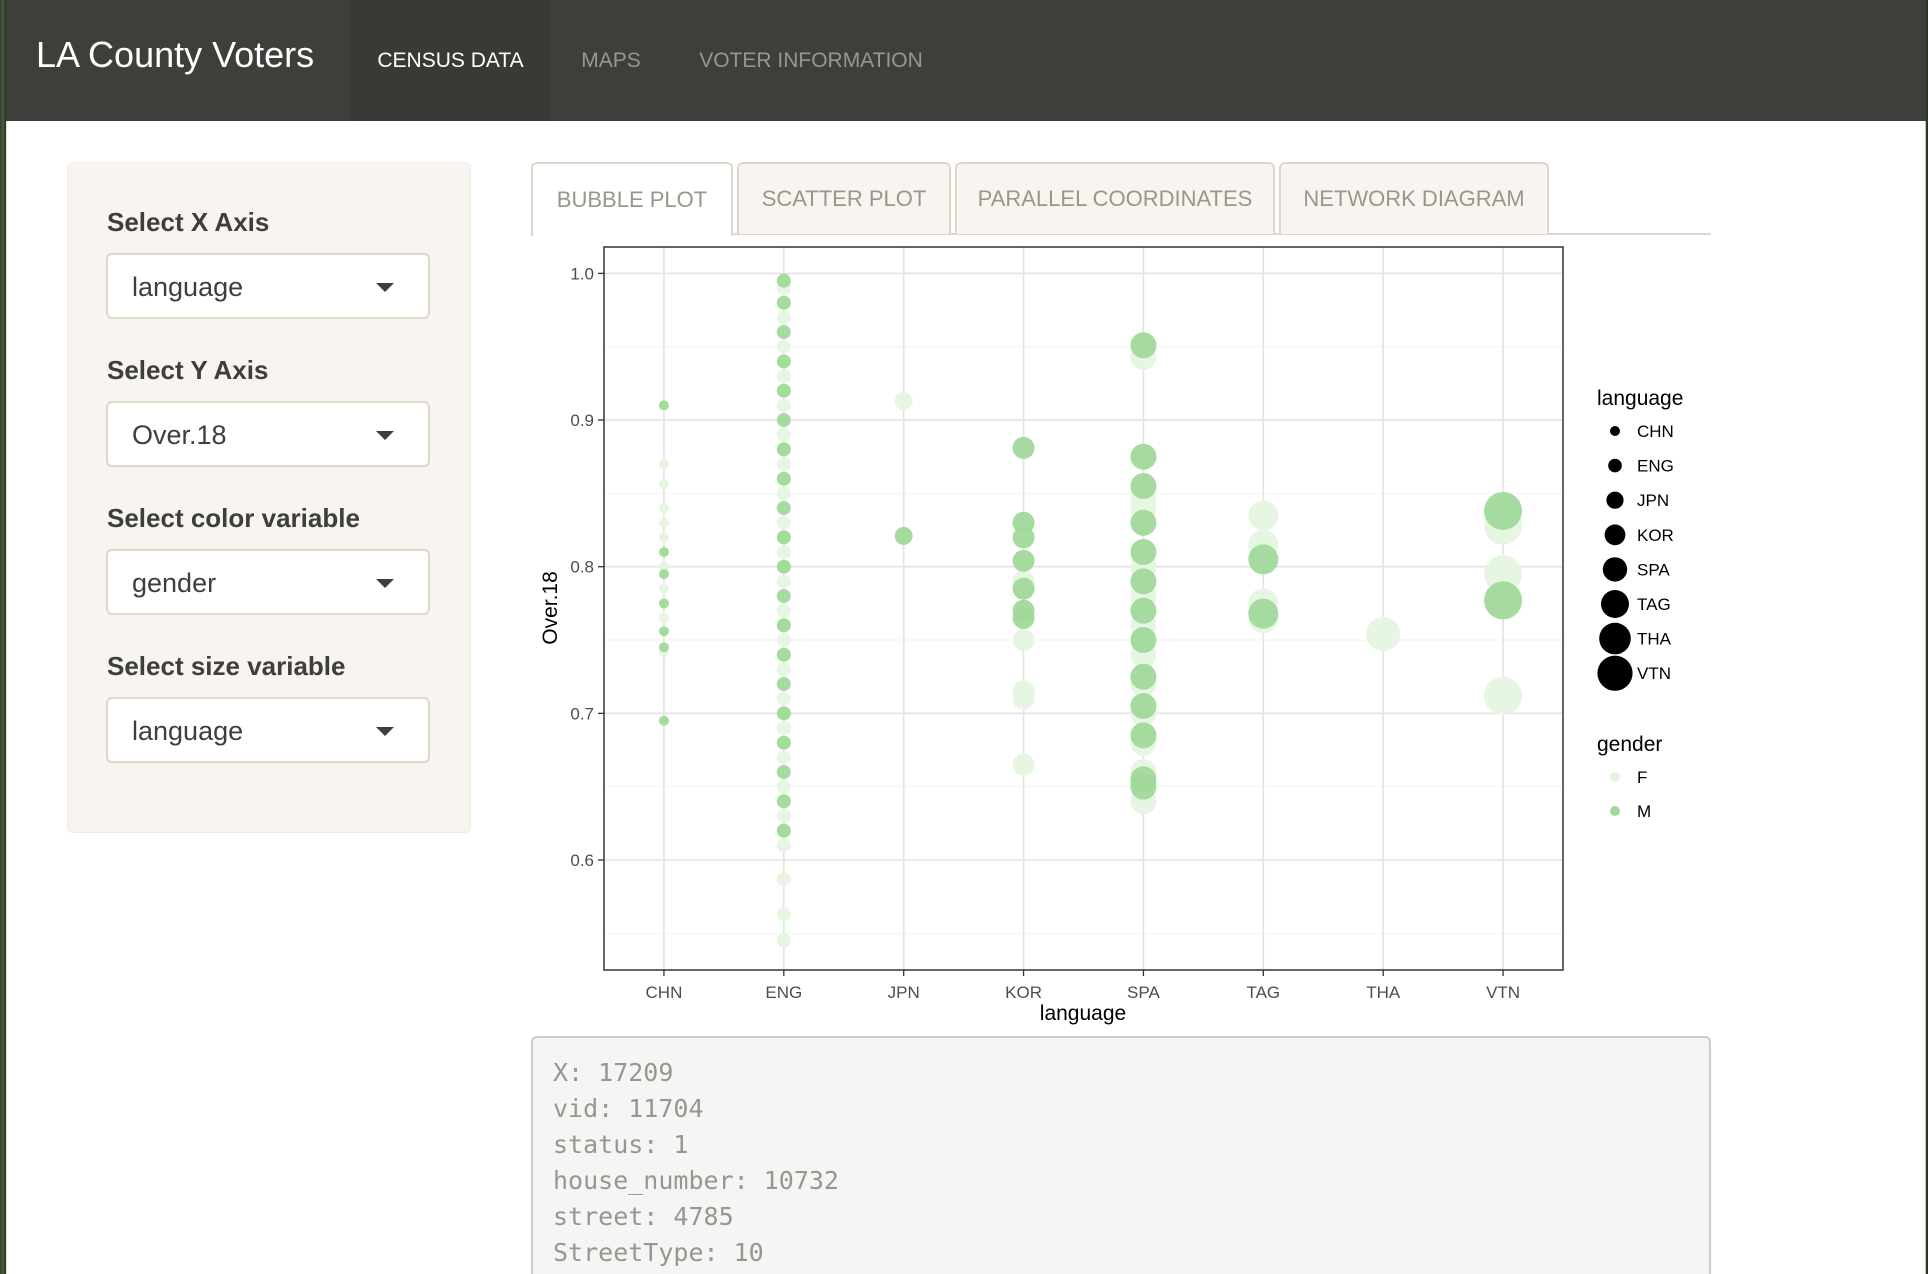 This screenshot has height=1274, width=1928. I want to click on color-variable-label: Select color variable, so click(233, 518).